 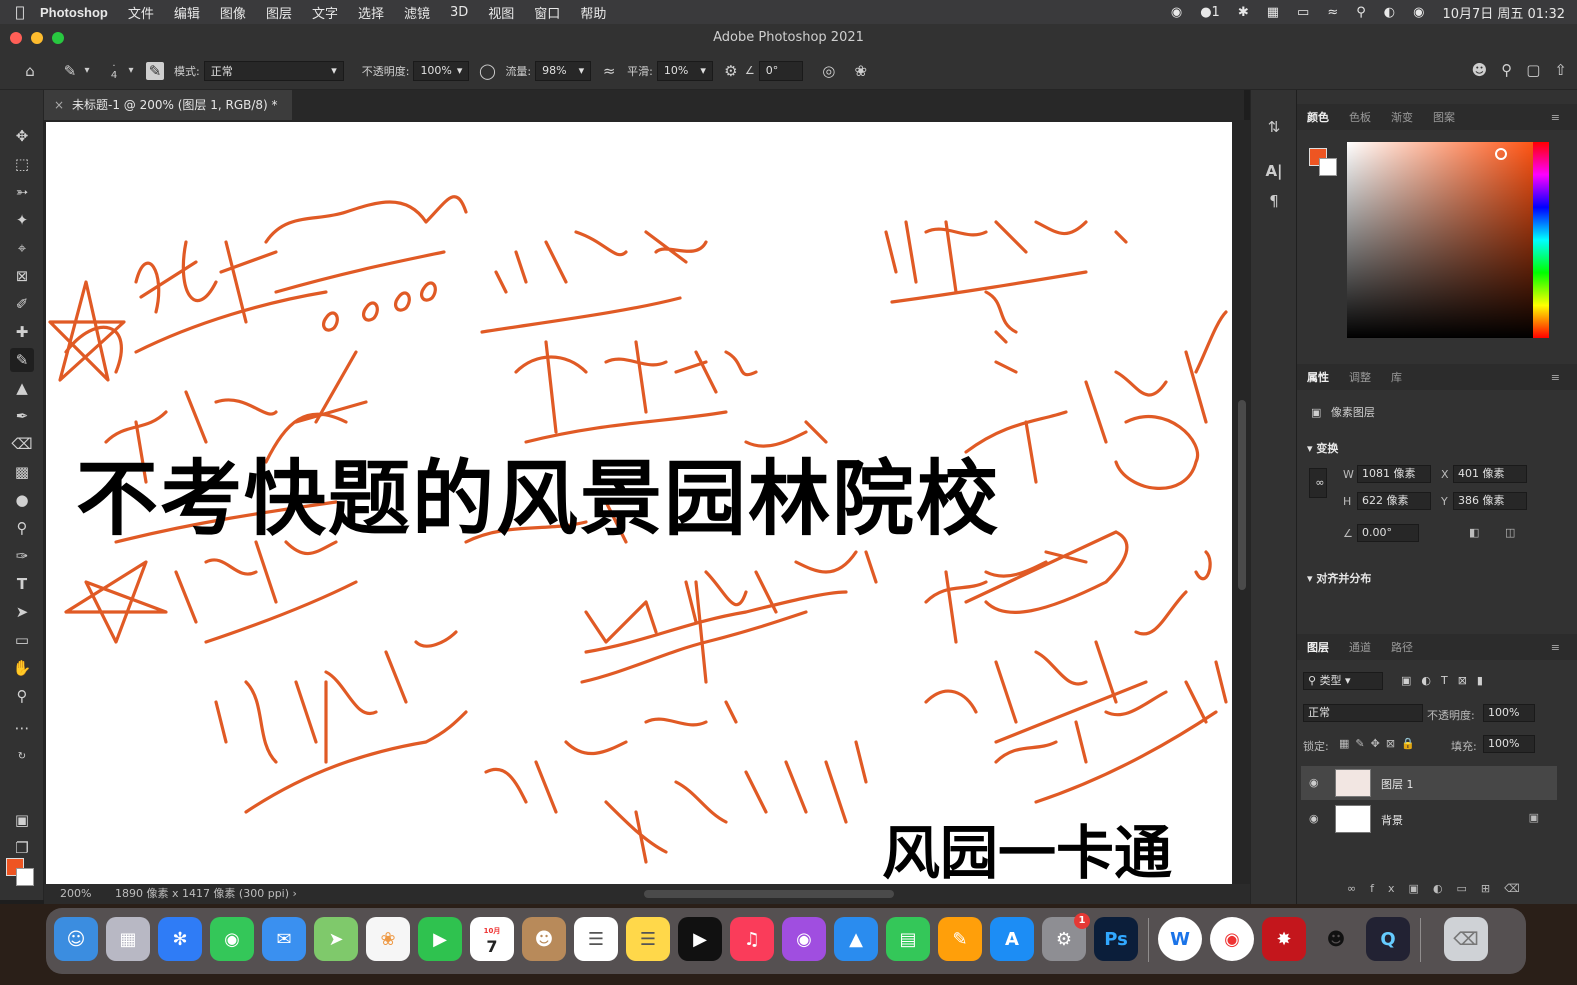 I want to click on layers-footer-buttons: ∞fx▣◐▭⊞⌫, so click(x=1440, y=888).